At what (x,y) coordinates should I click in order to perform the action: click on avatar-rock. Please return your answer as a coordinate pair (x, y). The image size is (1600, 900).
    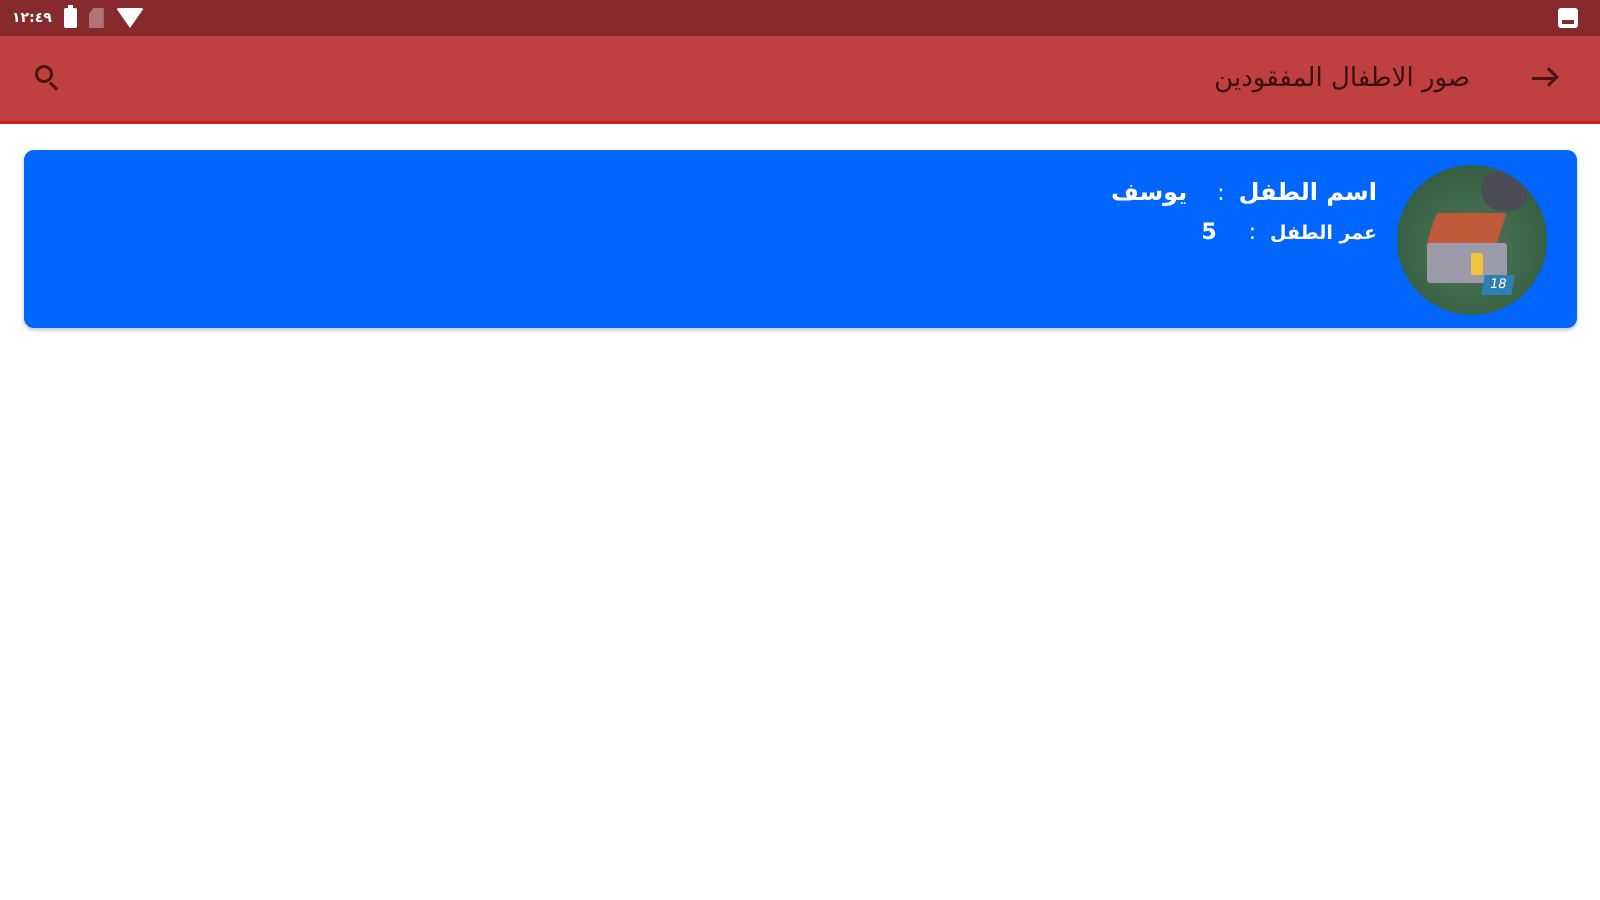
    Looking at the image, I should click on (1504, 191).